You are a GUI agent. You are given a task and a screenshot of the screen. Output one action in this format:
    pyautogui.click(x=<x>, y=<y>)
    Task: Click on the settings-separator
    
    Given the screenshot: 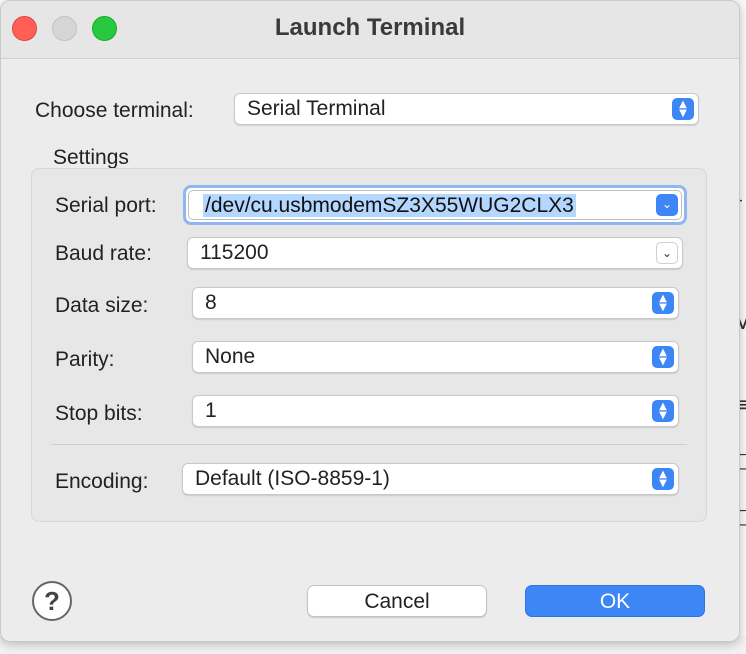 What is the action you would take?
    pyautogui.click(x=369, y=444)
    